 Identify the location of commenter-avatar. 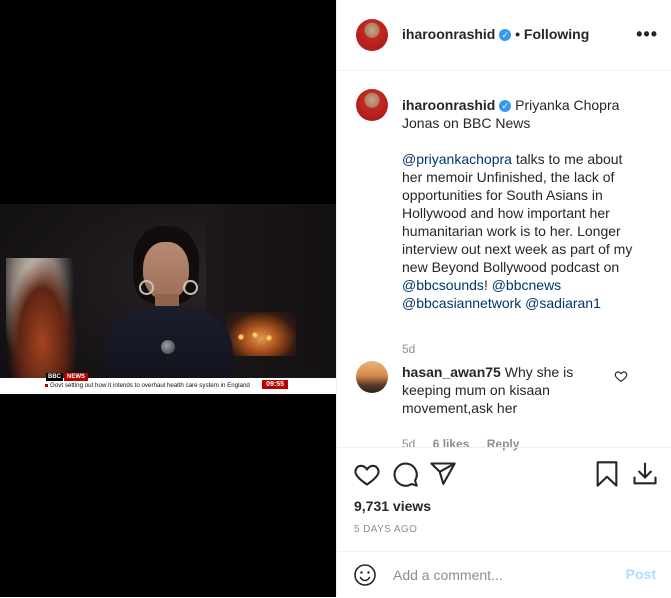
(372, 377).